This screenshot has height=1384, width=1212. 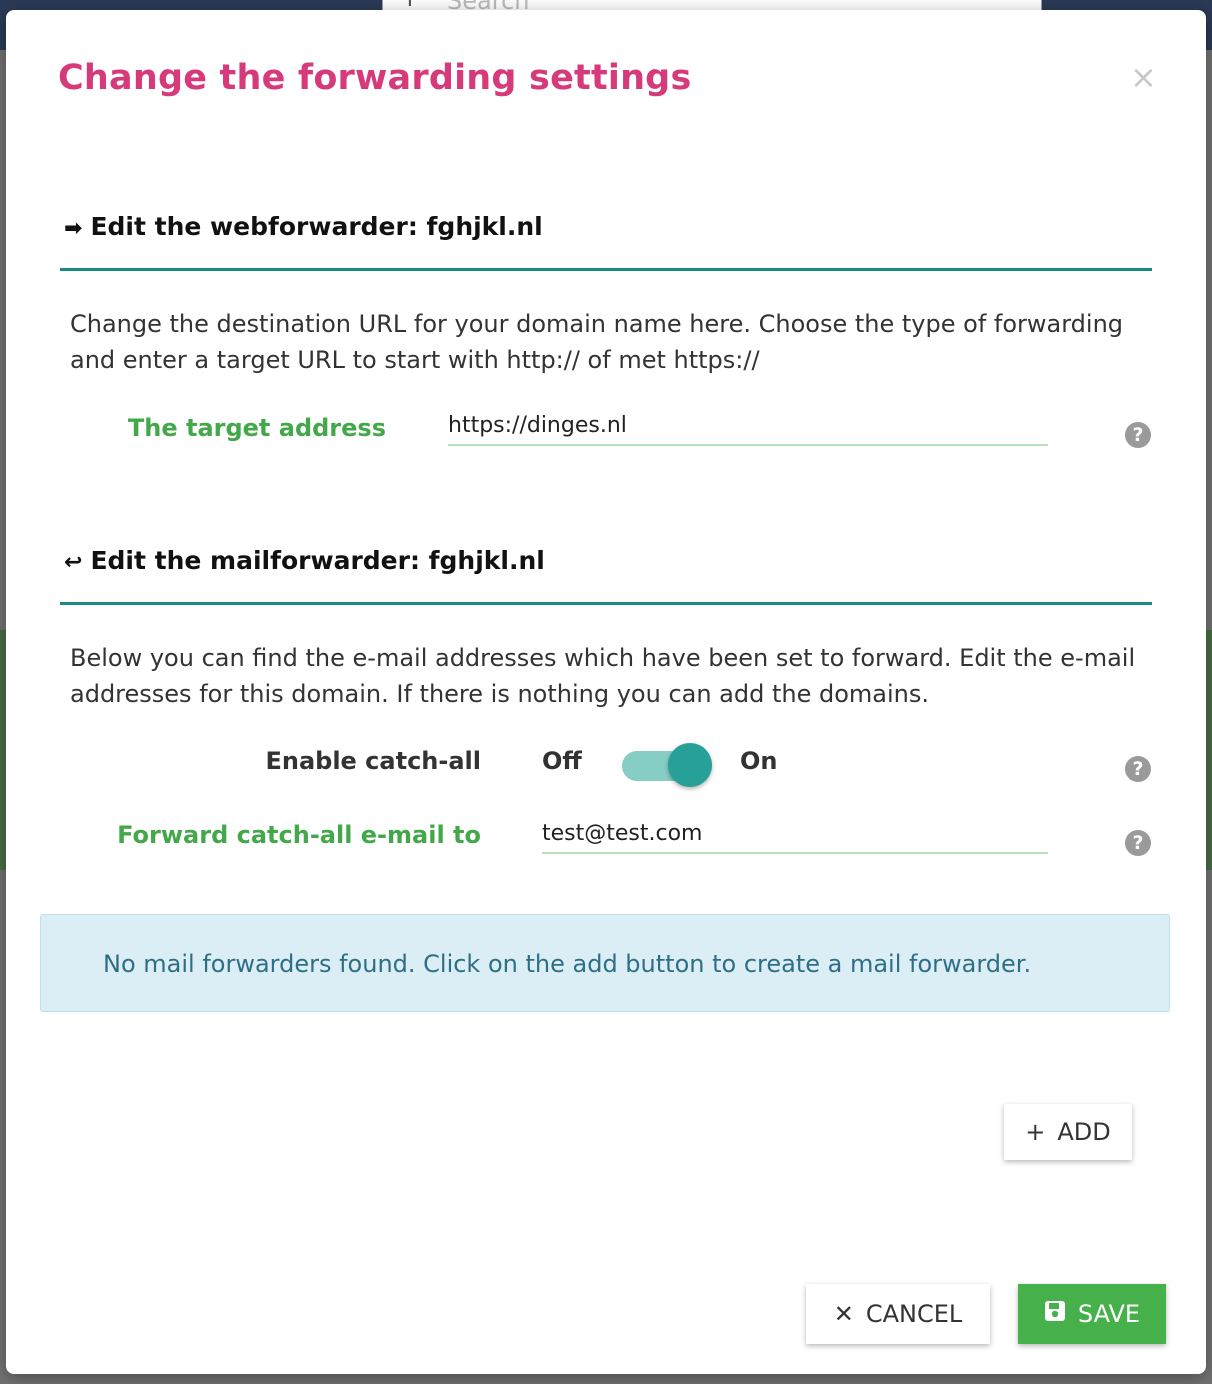 What do you see at coordinates (316, 226) in the screenshot?
I see `webforwarder-heading-text: Edit the webforwarder: fghjkl.nl` at bounding box center [316, 226].